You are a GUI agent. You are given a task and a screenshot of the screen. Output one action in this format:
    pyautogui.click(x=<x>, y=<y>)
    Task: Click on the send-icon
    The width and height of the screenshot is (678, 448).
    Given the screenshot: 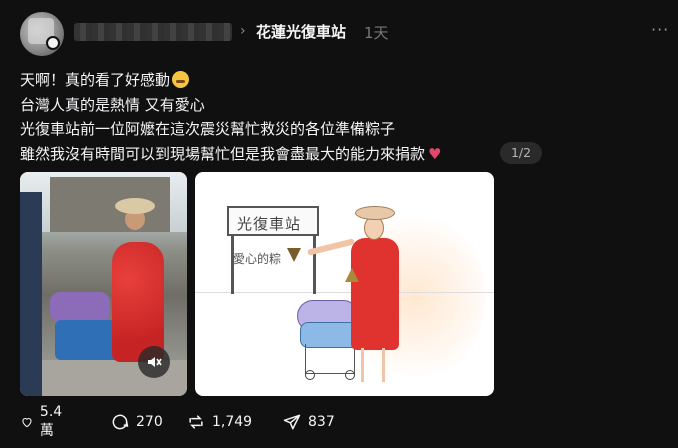 What is the action you would take?
    pyautogui.click(x=292, y=422)
    